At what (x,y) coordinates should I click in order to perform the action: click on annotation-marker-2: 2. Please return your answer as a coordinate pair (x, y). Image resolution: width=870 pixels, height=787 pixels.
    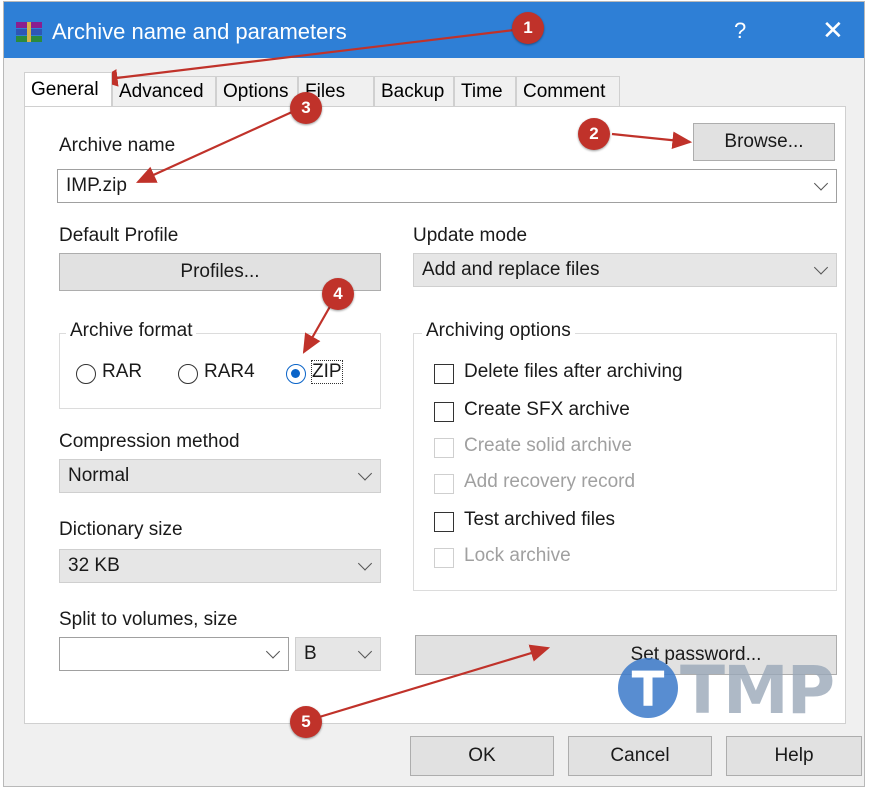
    Looking at the image, I should click on (594, 134).